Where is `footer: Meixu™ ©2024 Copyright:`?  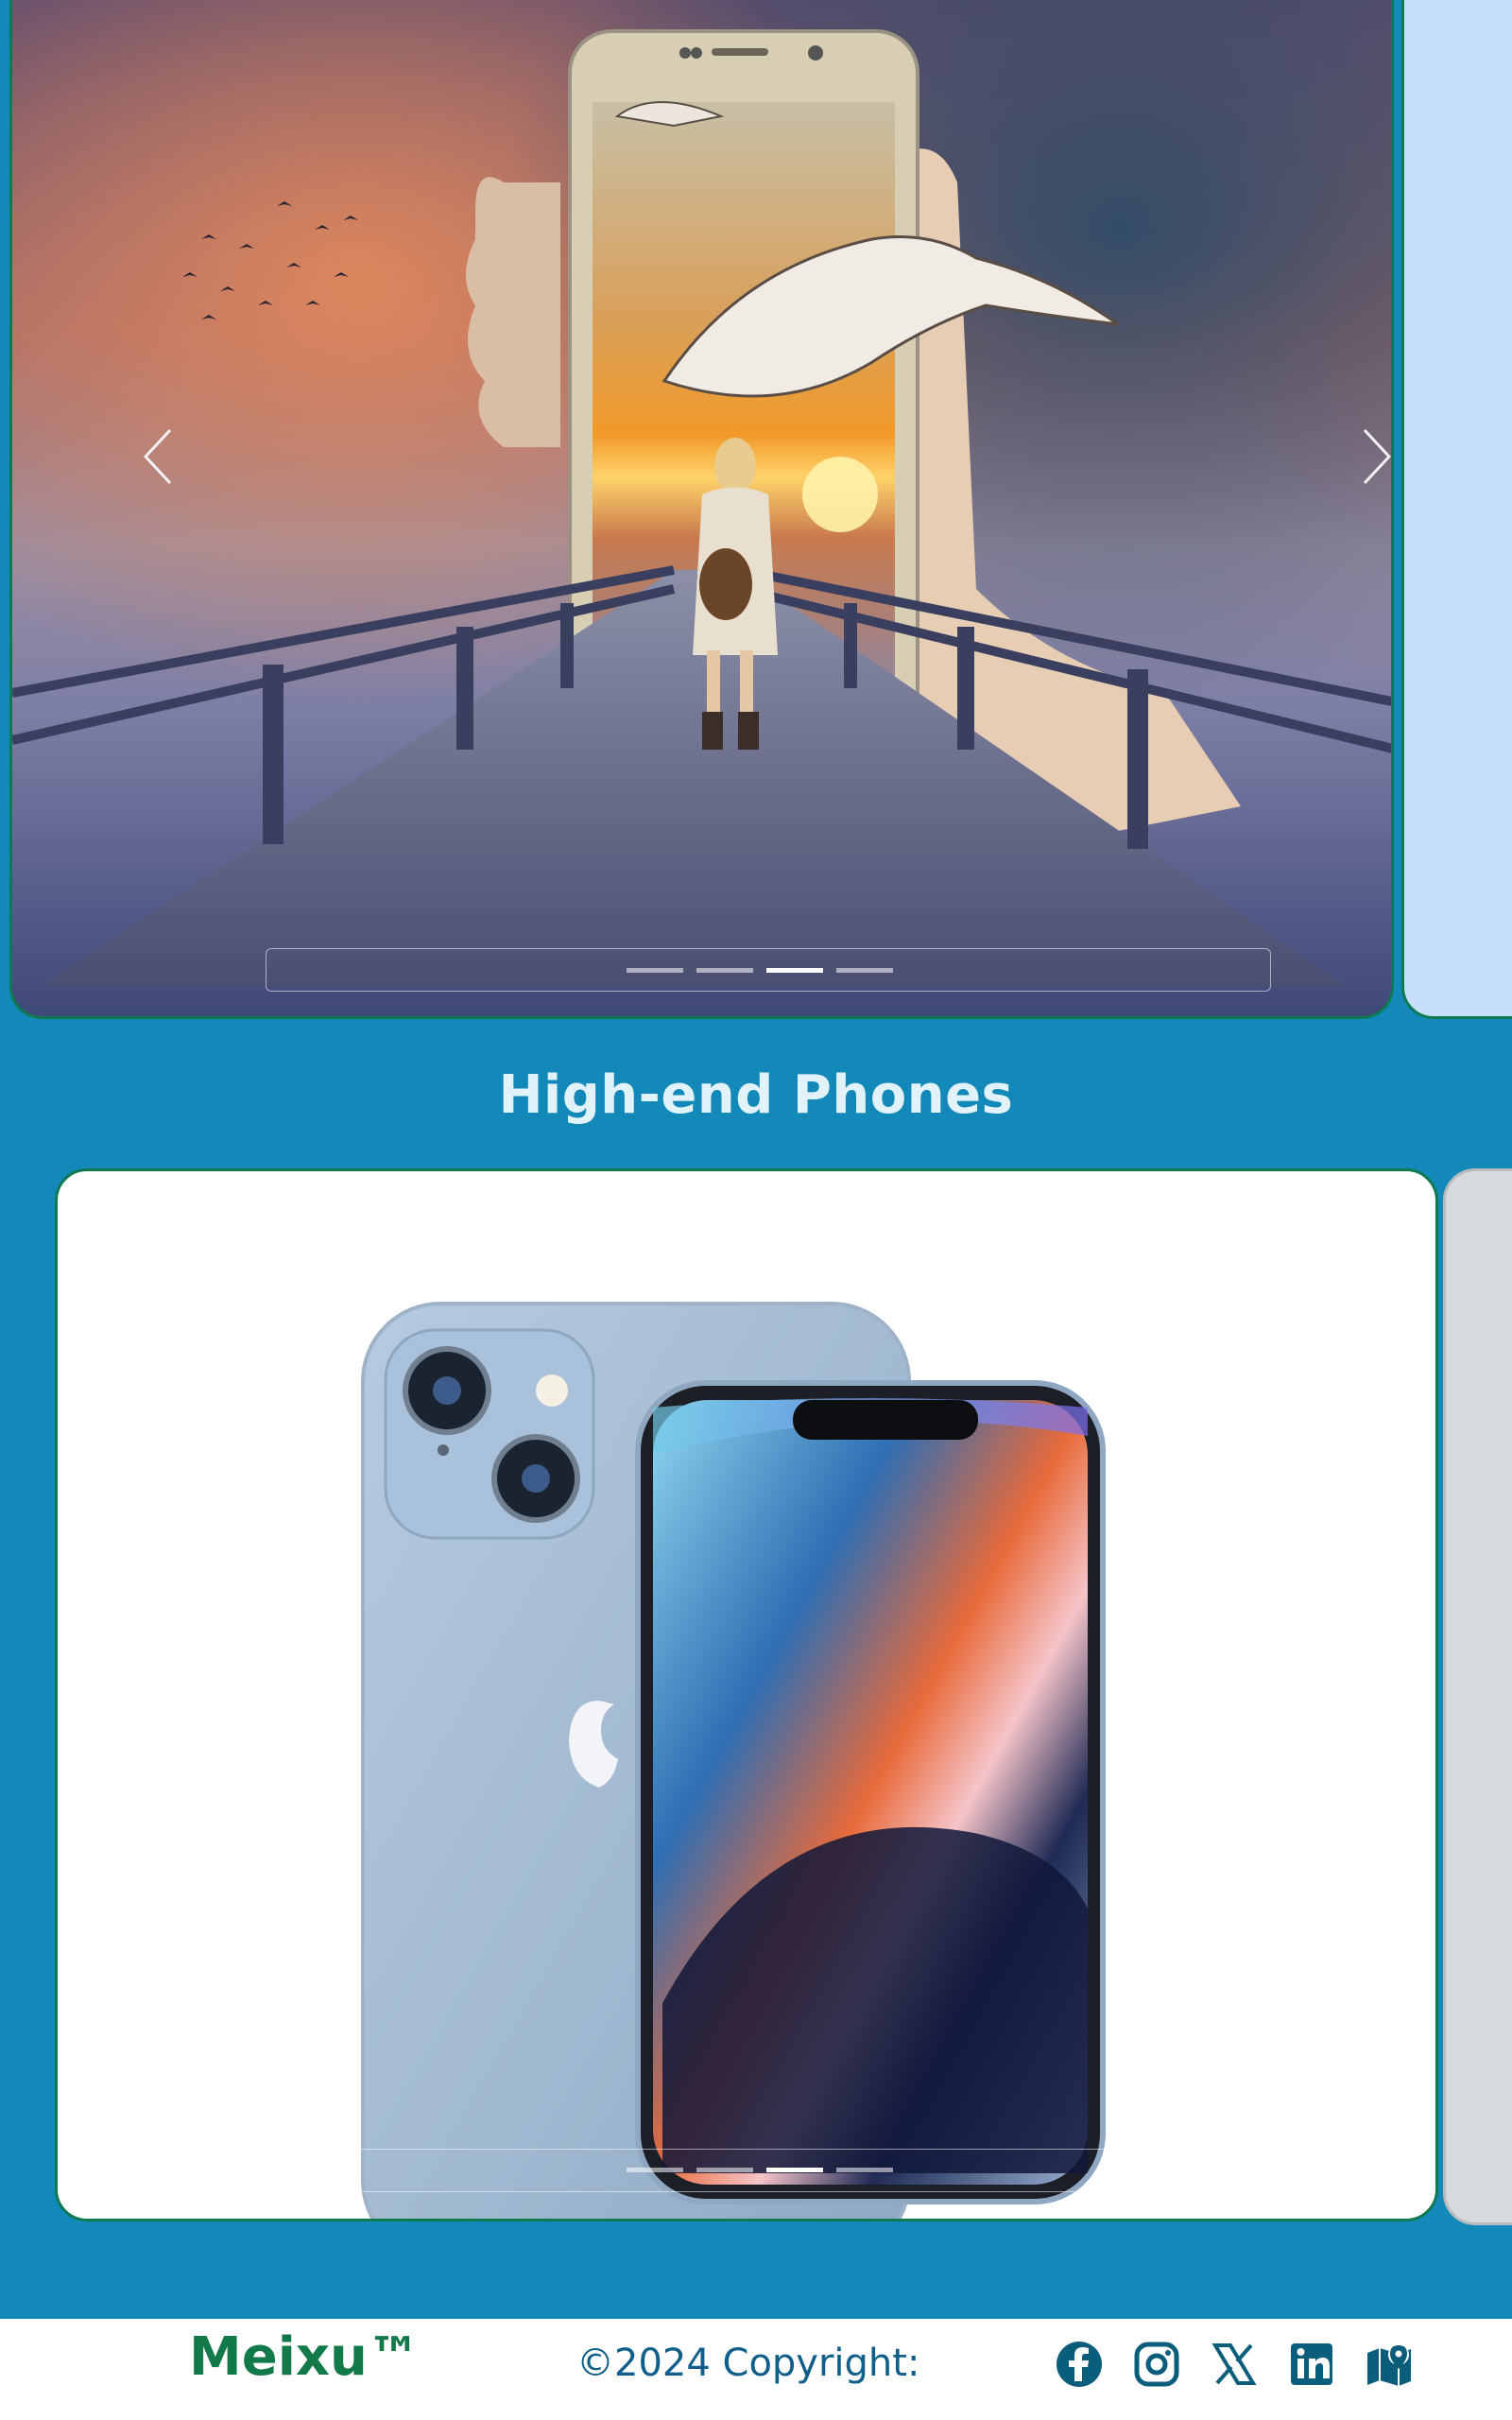 footer: Meixu™ ©2024 Copyright: is located at coordinates (756, 2369).